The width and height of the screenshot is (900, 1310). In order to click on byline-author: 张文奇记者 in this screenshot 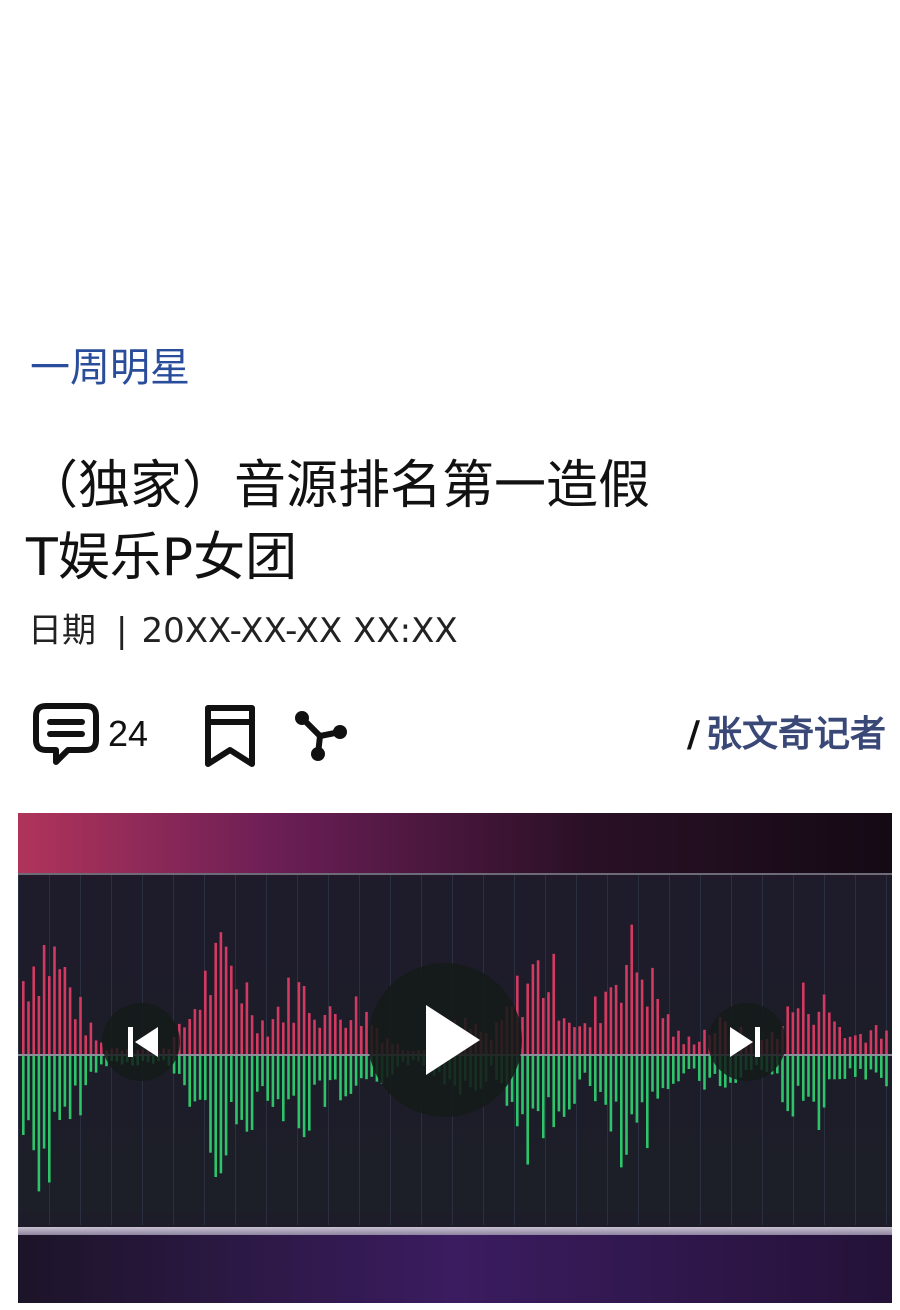, I will do `click(796, 734)`.